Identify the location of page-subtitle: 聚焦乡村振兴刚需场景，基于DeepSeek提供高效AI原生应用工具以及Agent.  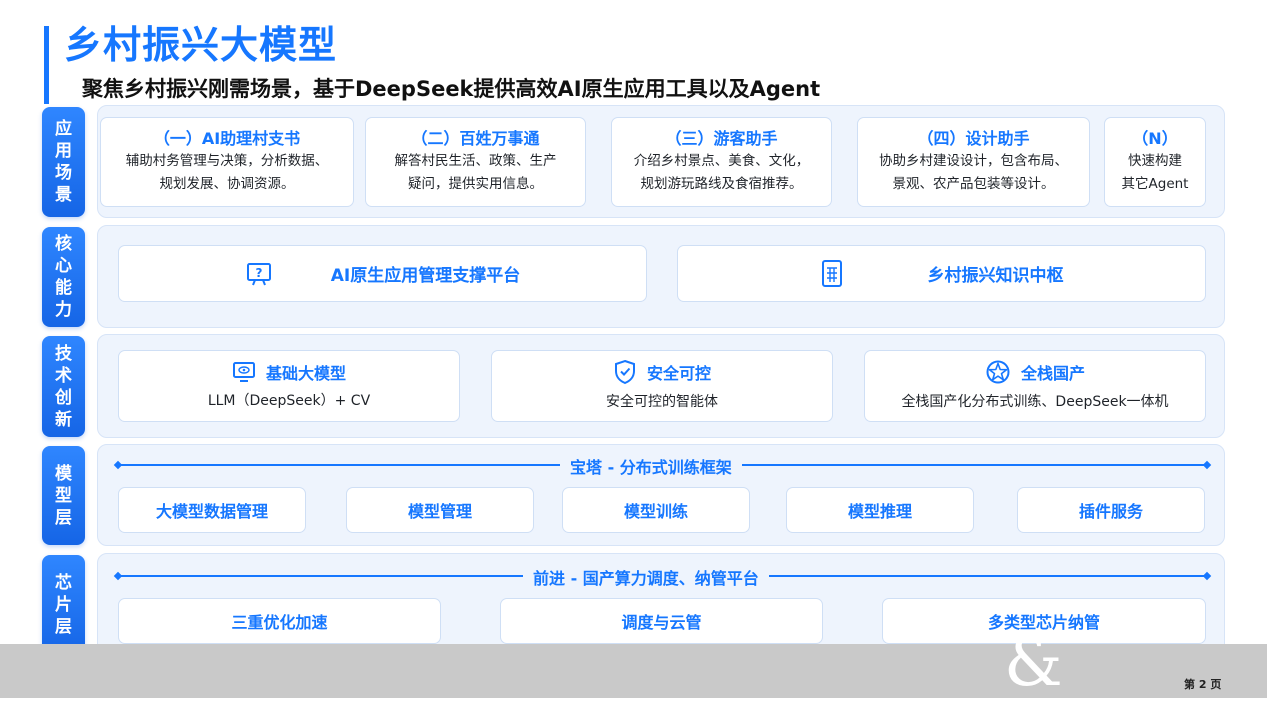
(451, 89).